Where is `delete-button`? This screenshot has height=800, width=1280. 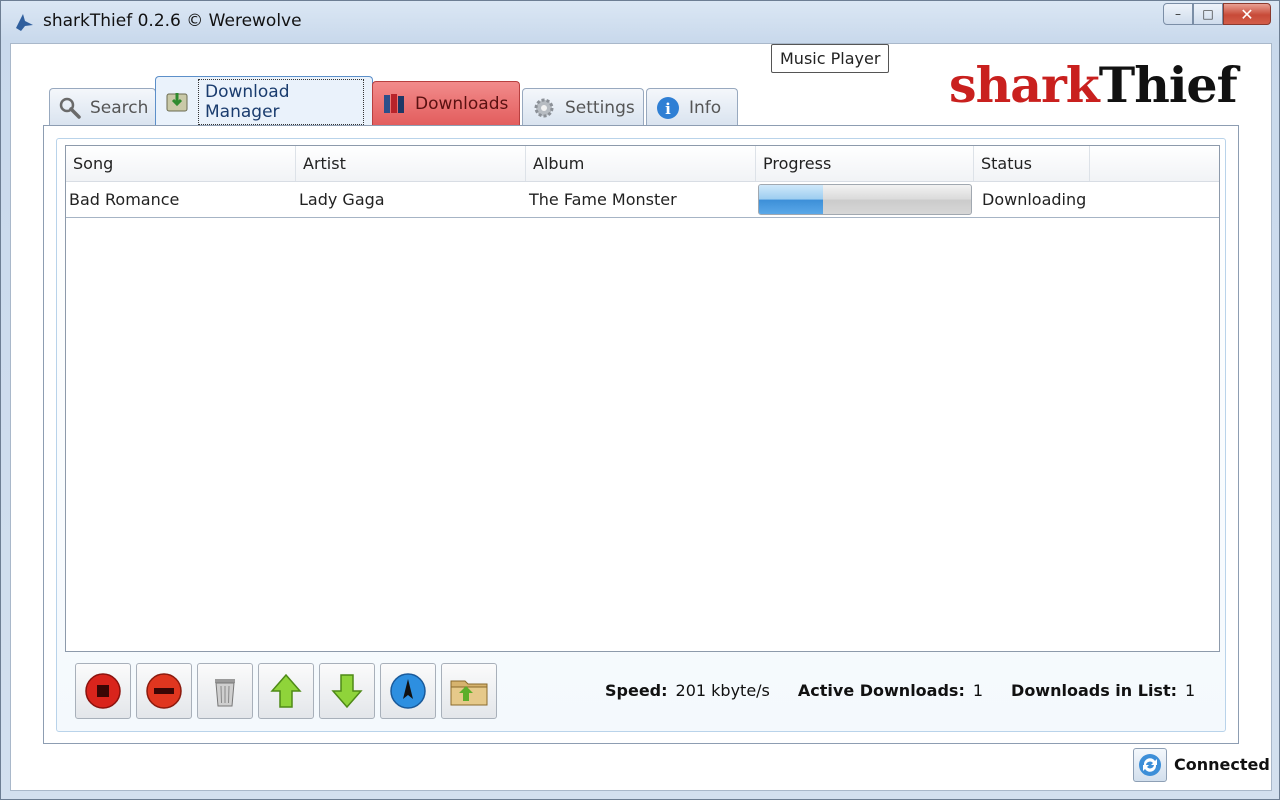
delete-button is located at coordinates (225, 691).